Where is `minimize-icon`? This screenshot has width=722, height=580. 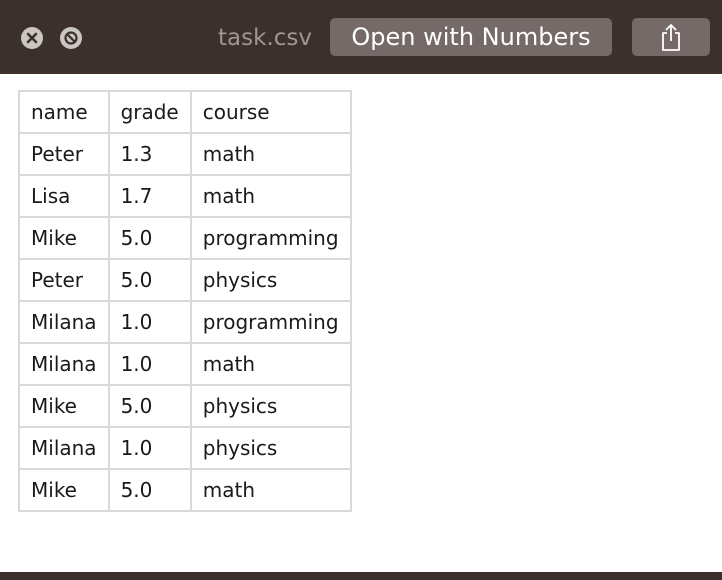 minimize-icon is located at coordinates (71, 38).